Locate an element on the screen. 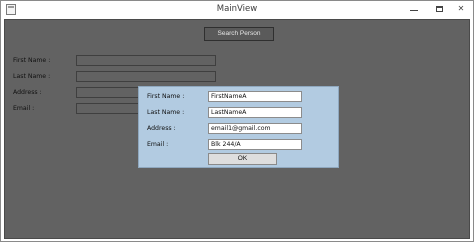 This screenshot has width=474, height=242. maximize-icon is located at coordinates (439, 8).